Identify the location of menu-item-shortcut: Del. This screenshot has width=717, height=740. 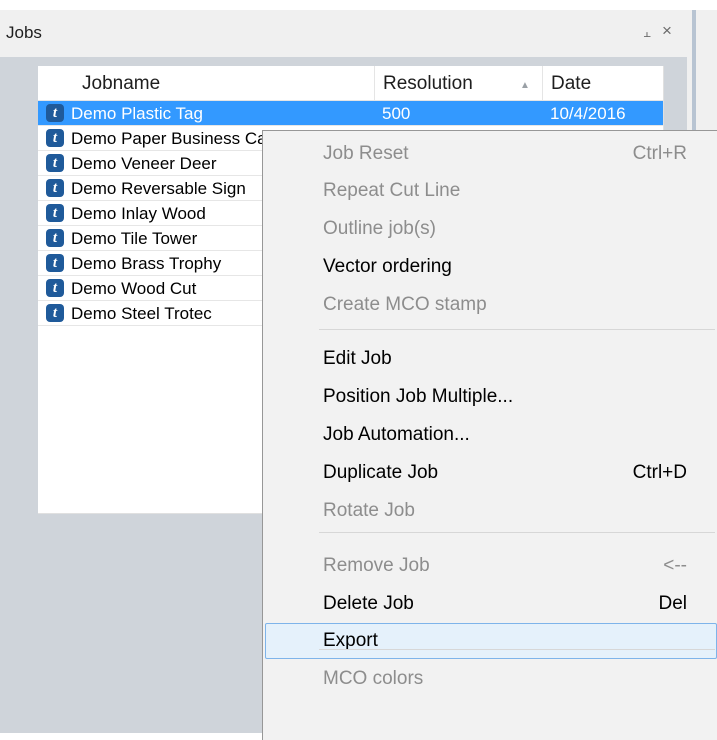
(672, 603).